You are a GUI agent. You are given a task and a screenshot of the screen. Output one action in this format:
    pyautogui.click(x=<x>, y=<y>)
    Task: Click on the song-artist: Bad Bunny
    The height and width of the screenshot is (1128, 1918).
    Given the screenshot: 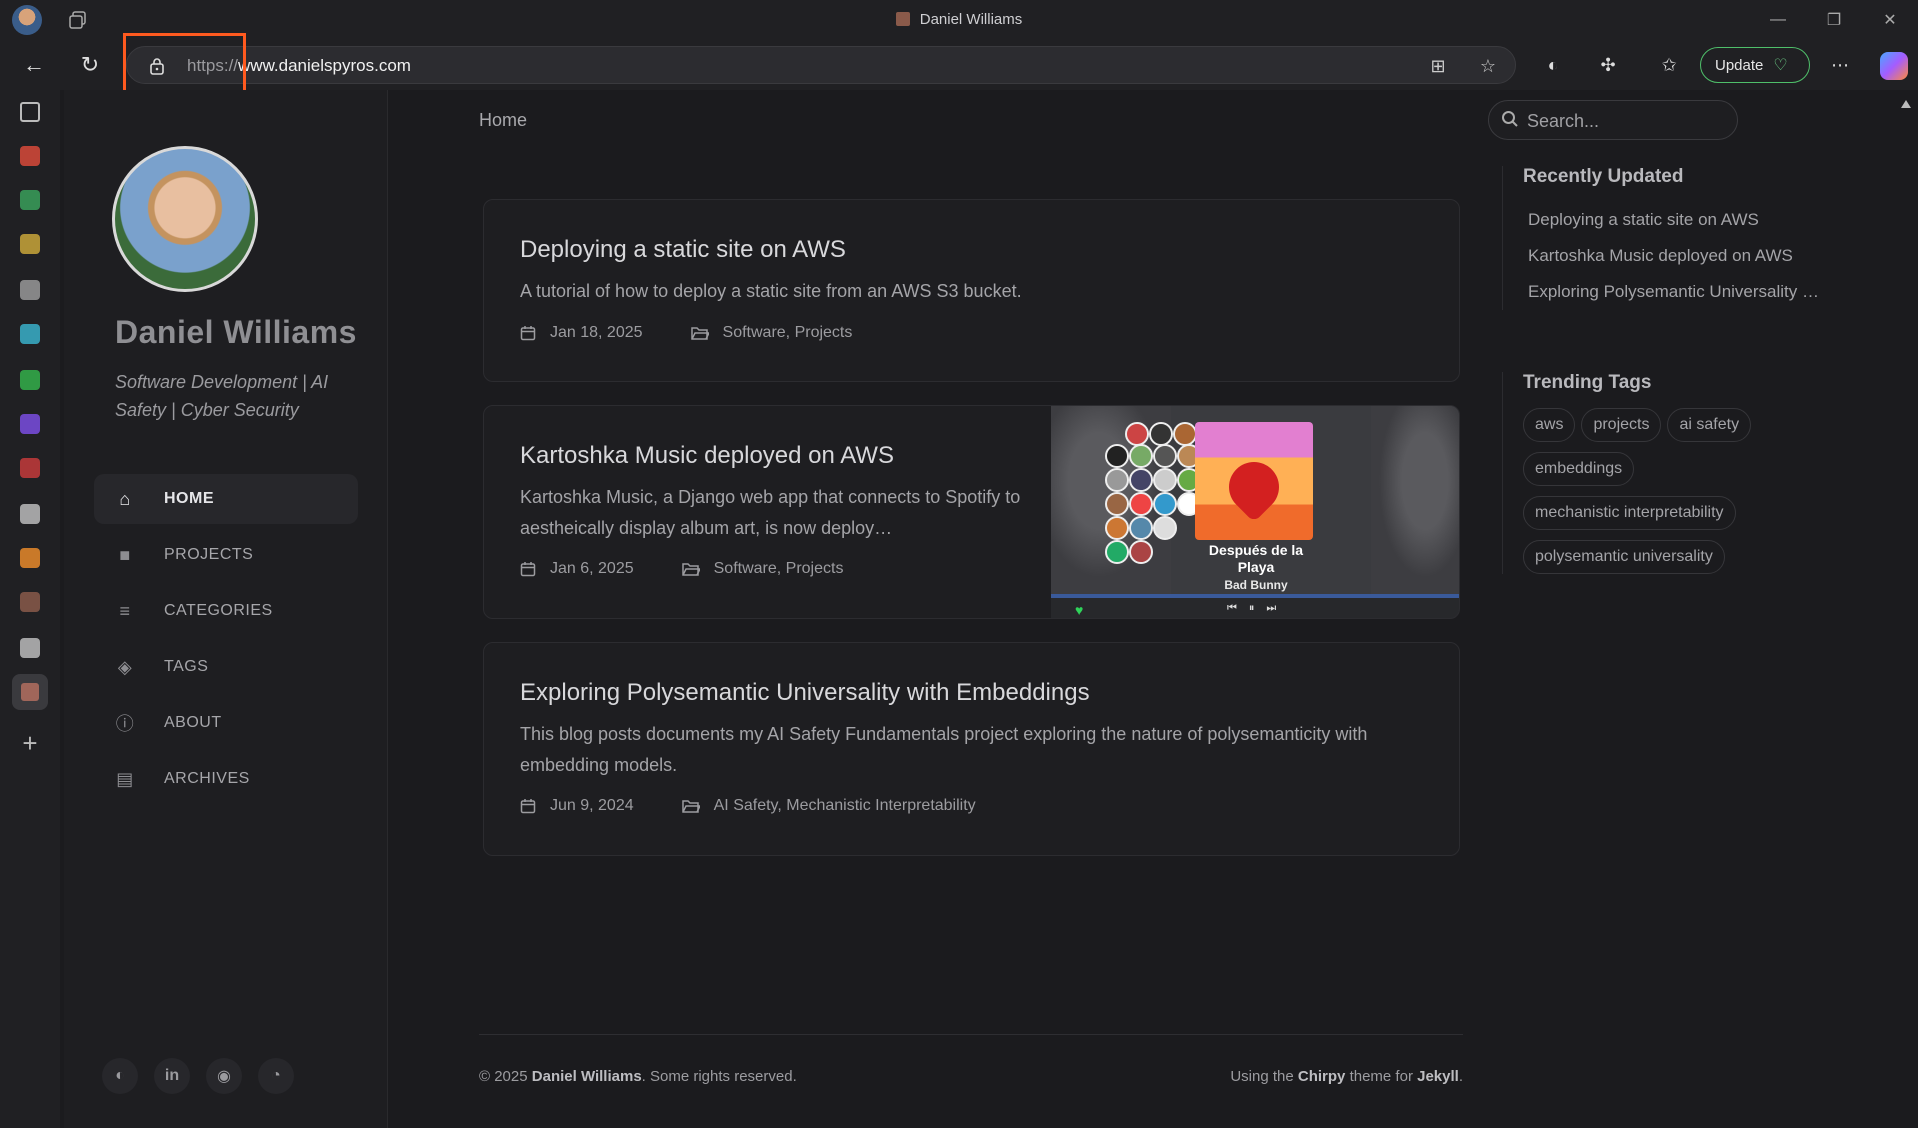 What is the action you would take?
    pyautogui.click(x=1256, y=585)
    